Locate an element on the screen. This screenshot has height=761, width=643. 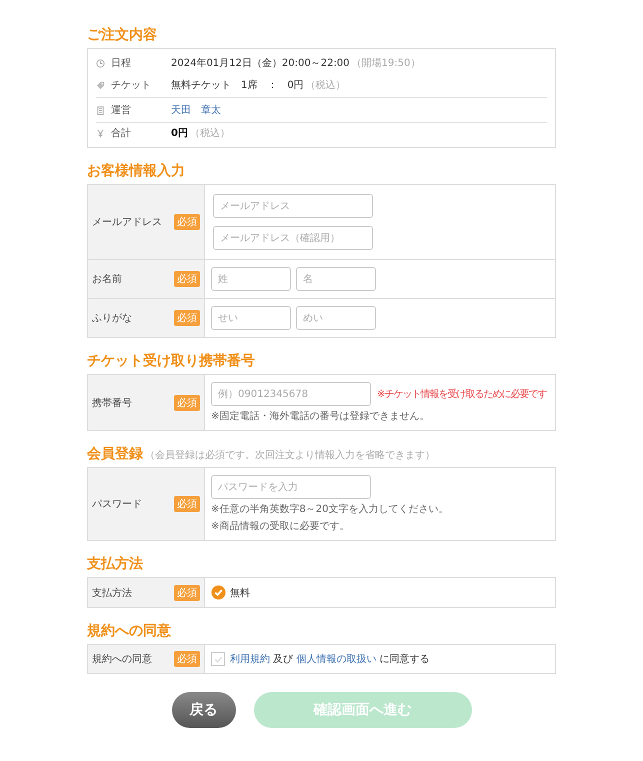
section-title: 支払方法 is located at coordinates (115, 564).